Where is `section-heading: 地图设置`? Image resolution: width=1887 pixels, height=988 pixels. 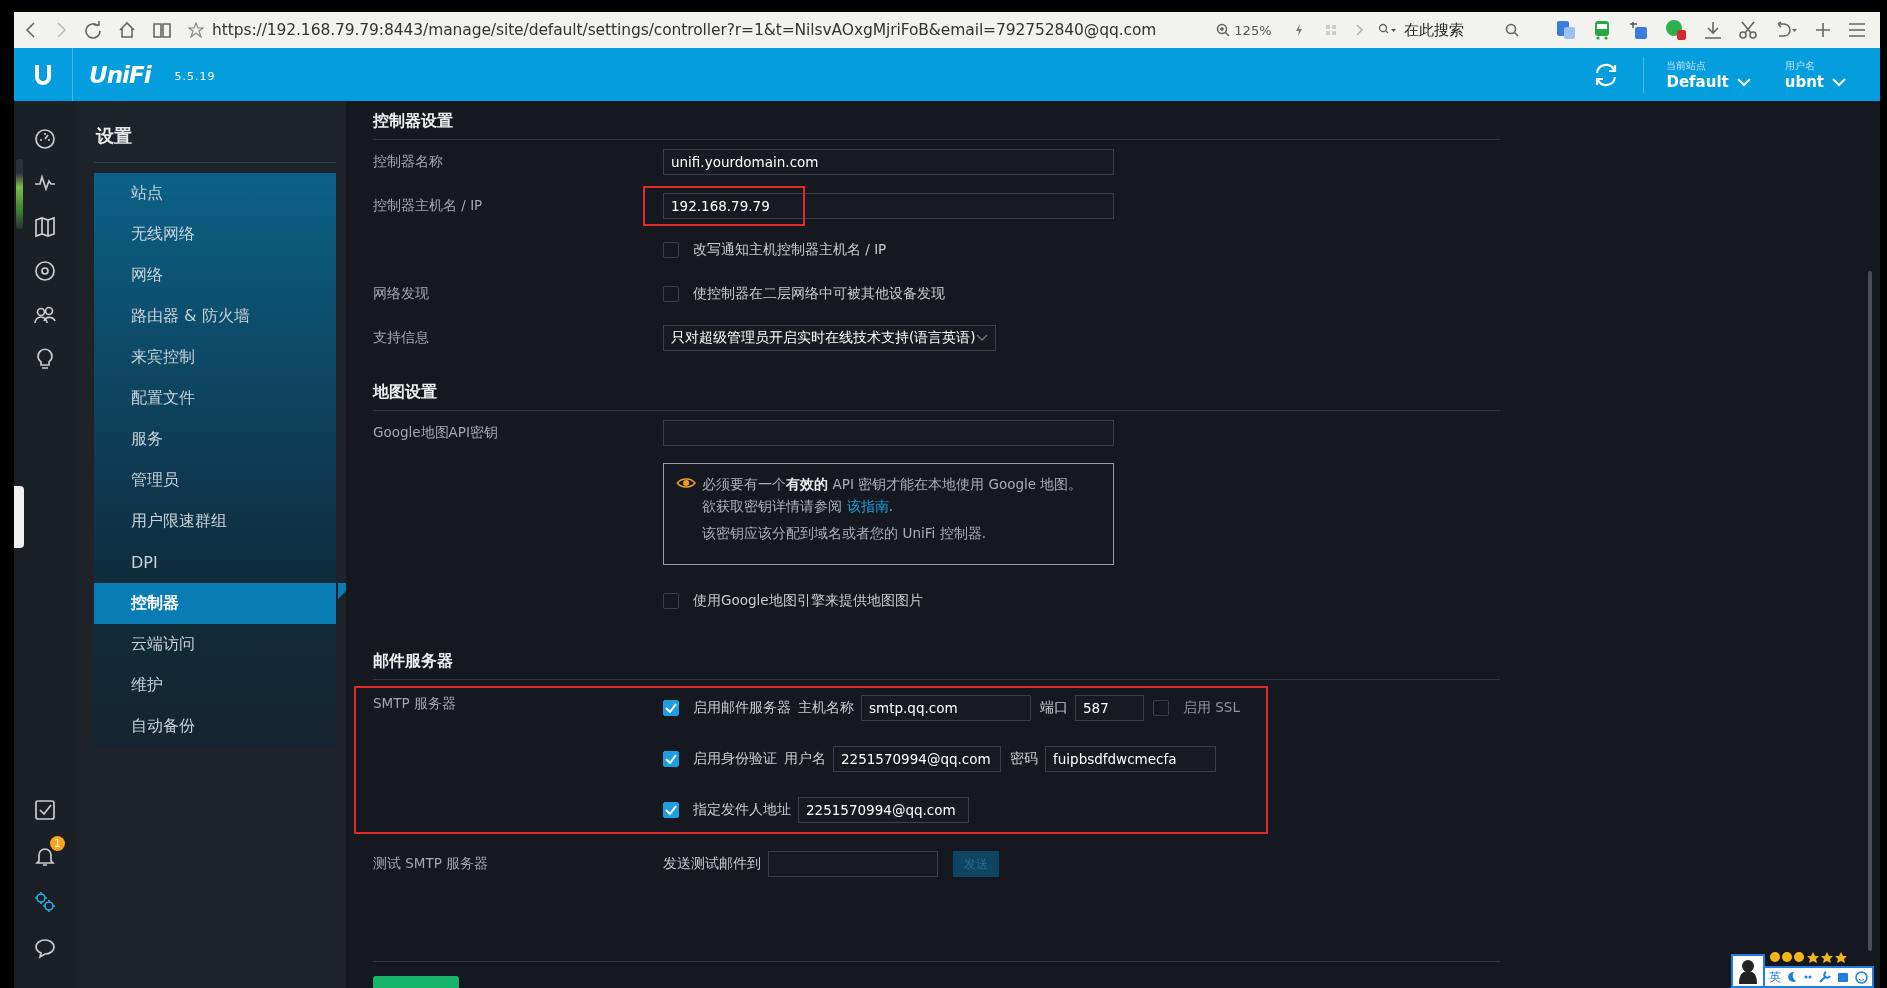 section-heading: 地图设置 is located at coordinates (936, 394).